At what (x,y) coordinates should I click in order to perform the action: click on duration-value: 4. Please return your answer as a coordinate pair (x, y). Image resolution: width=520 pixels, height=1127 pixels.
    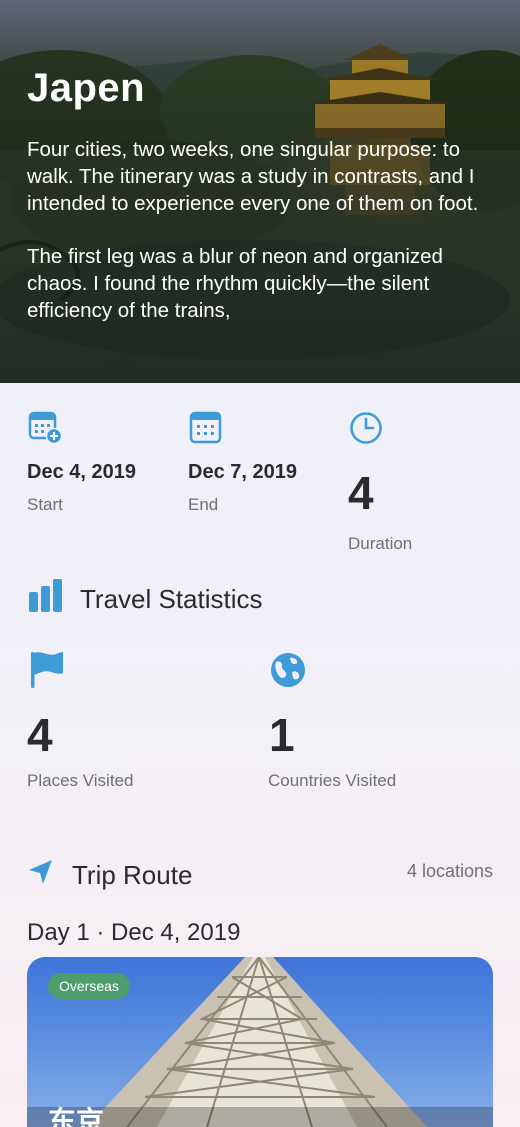
    Looking at the image, I should click on (361, 493).